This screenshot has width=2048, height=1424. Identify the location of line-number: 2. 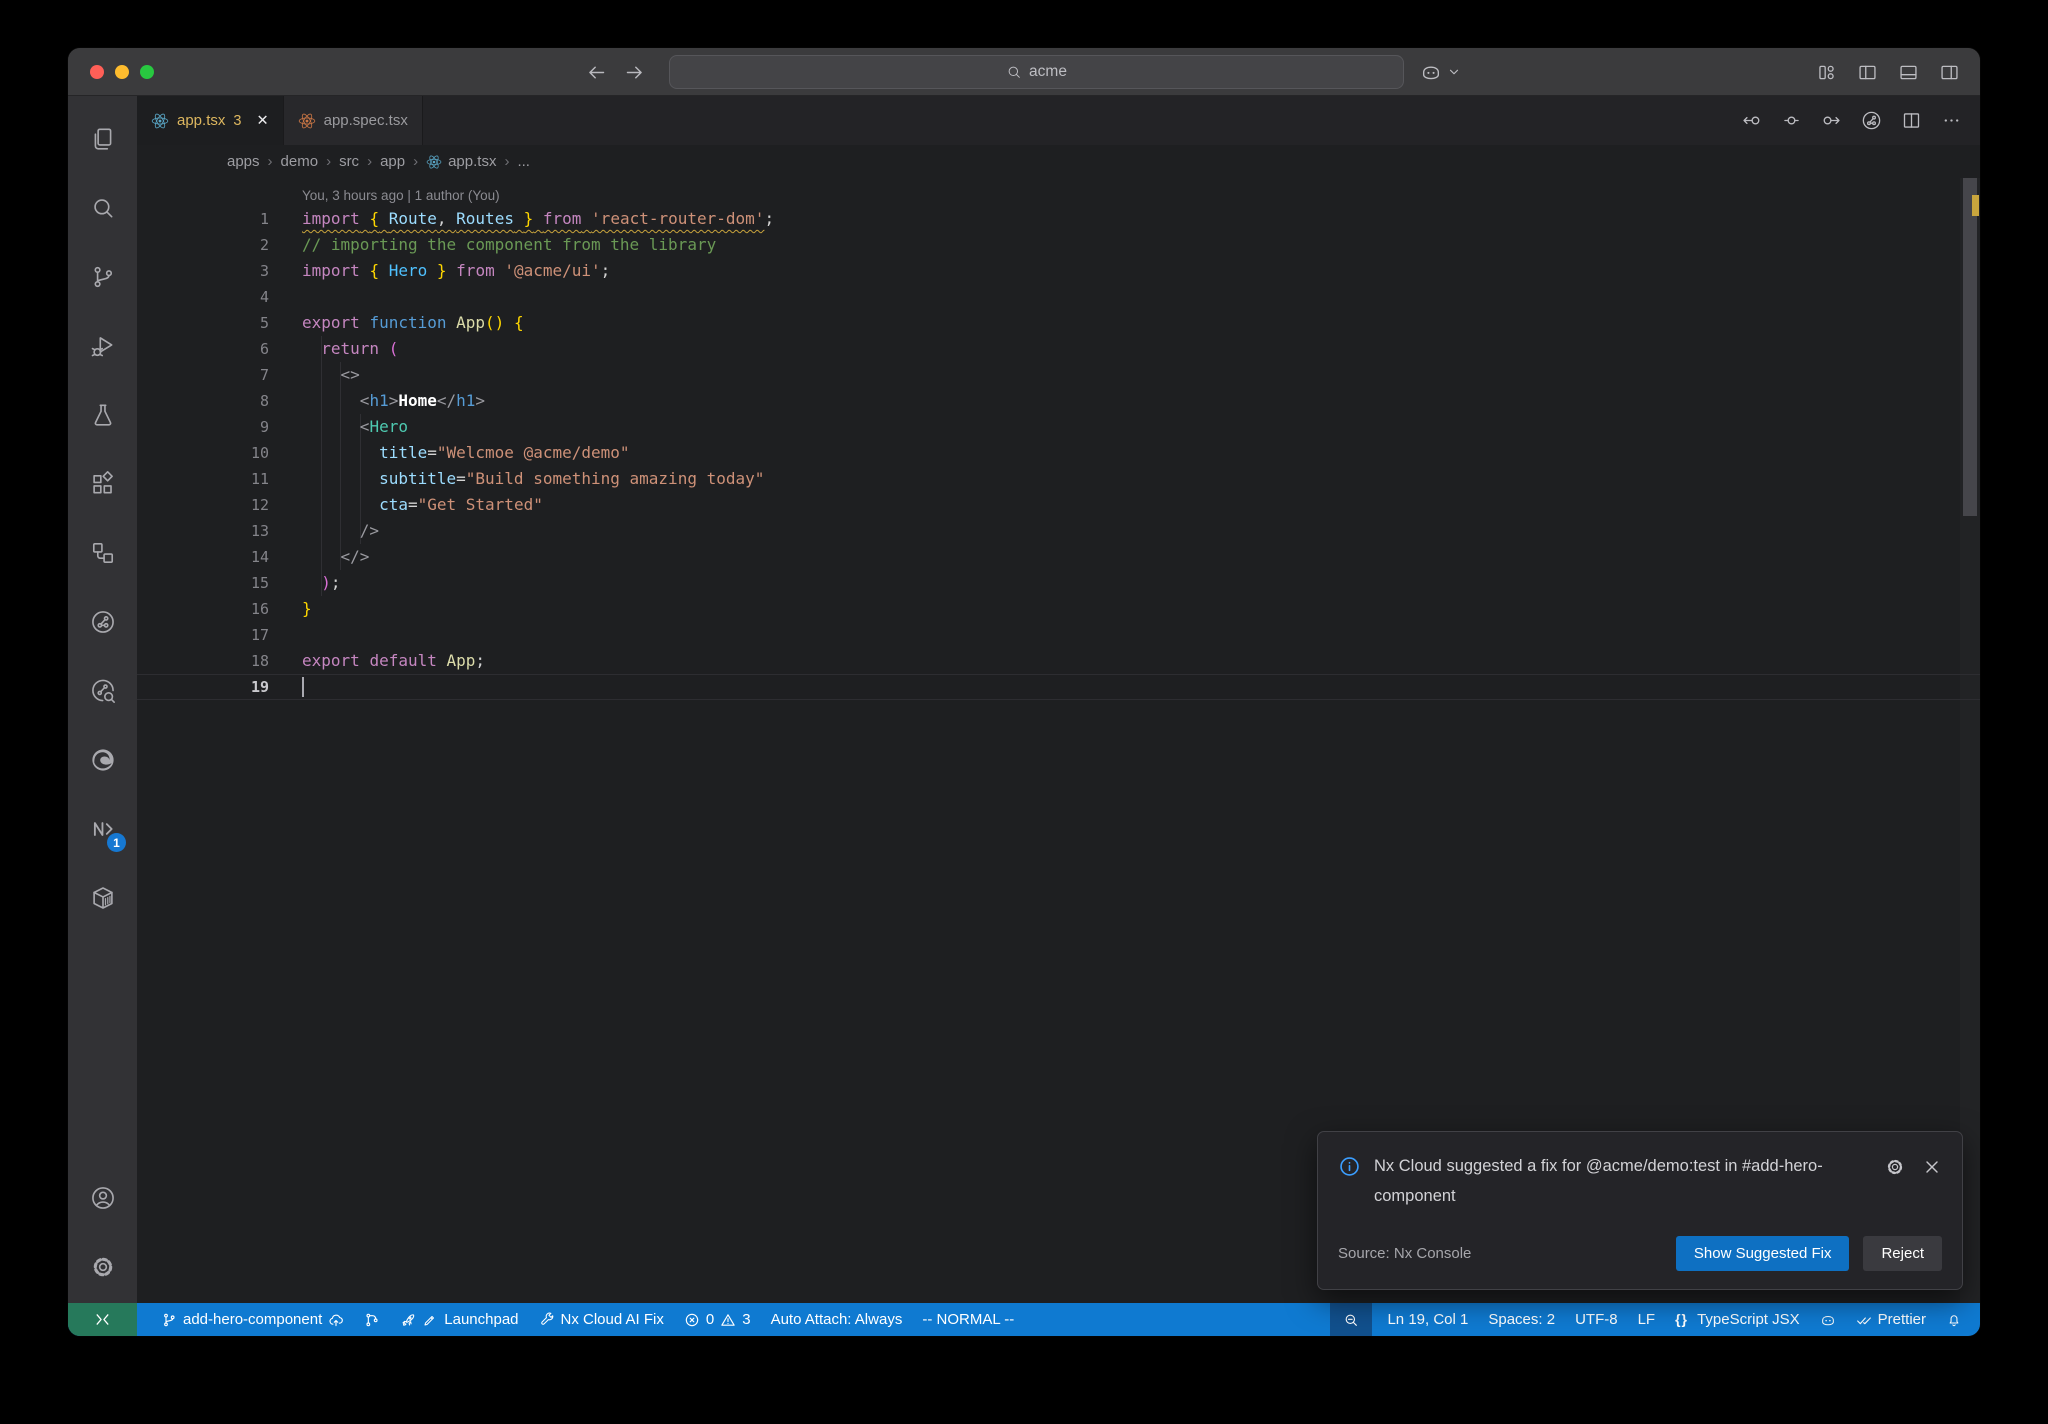
(264, 245).